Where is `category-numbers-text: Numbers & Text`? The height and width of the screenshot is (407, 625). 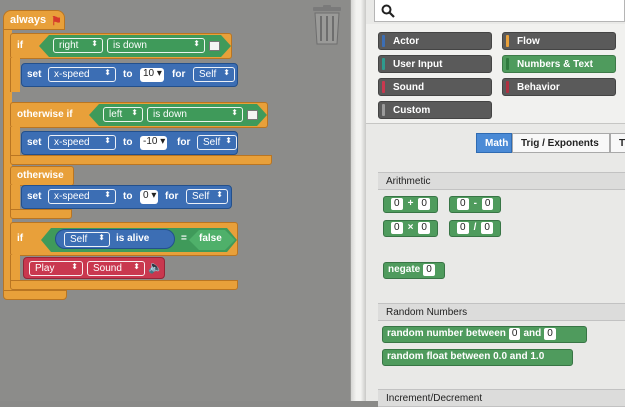 category-numbers-text: Numbers & Text is located at coordinates (559, 64).